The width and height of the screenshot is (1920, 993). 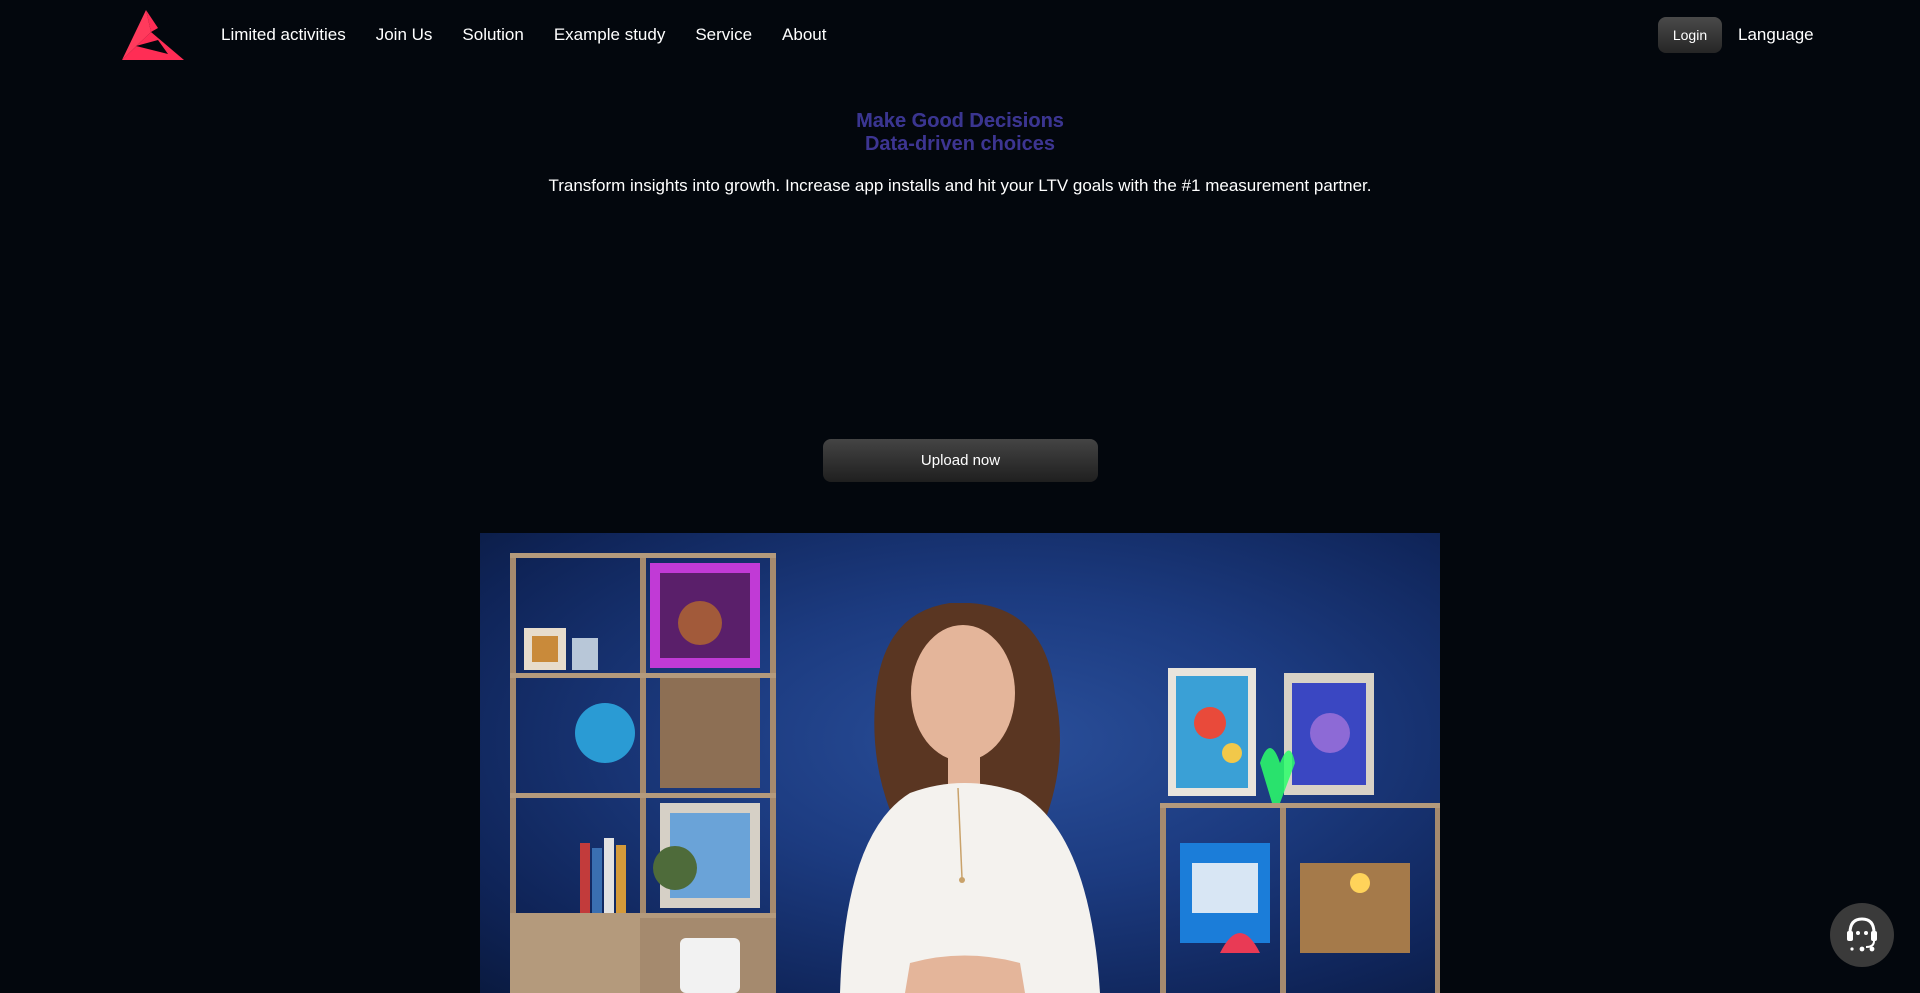 I want to click on language-selector: Language, so click(x=1776, y=35).